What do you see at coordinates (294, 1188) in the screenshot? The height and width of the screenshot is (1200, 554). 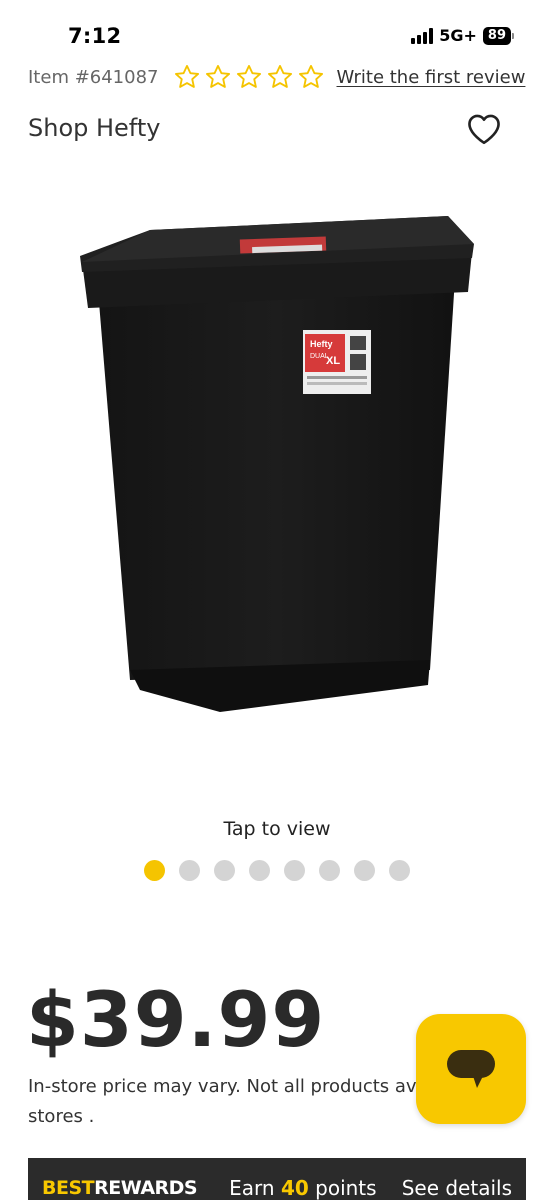 I see `points-value: 40` at bounding box center [294, 1188].